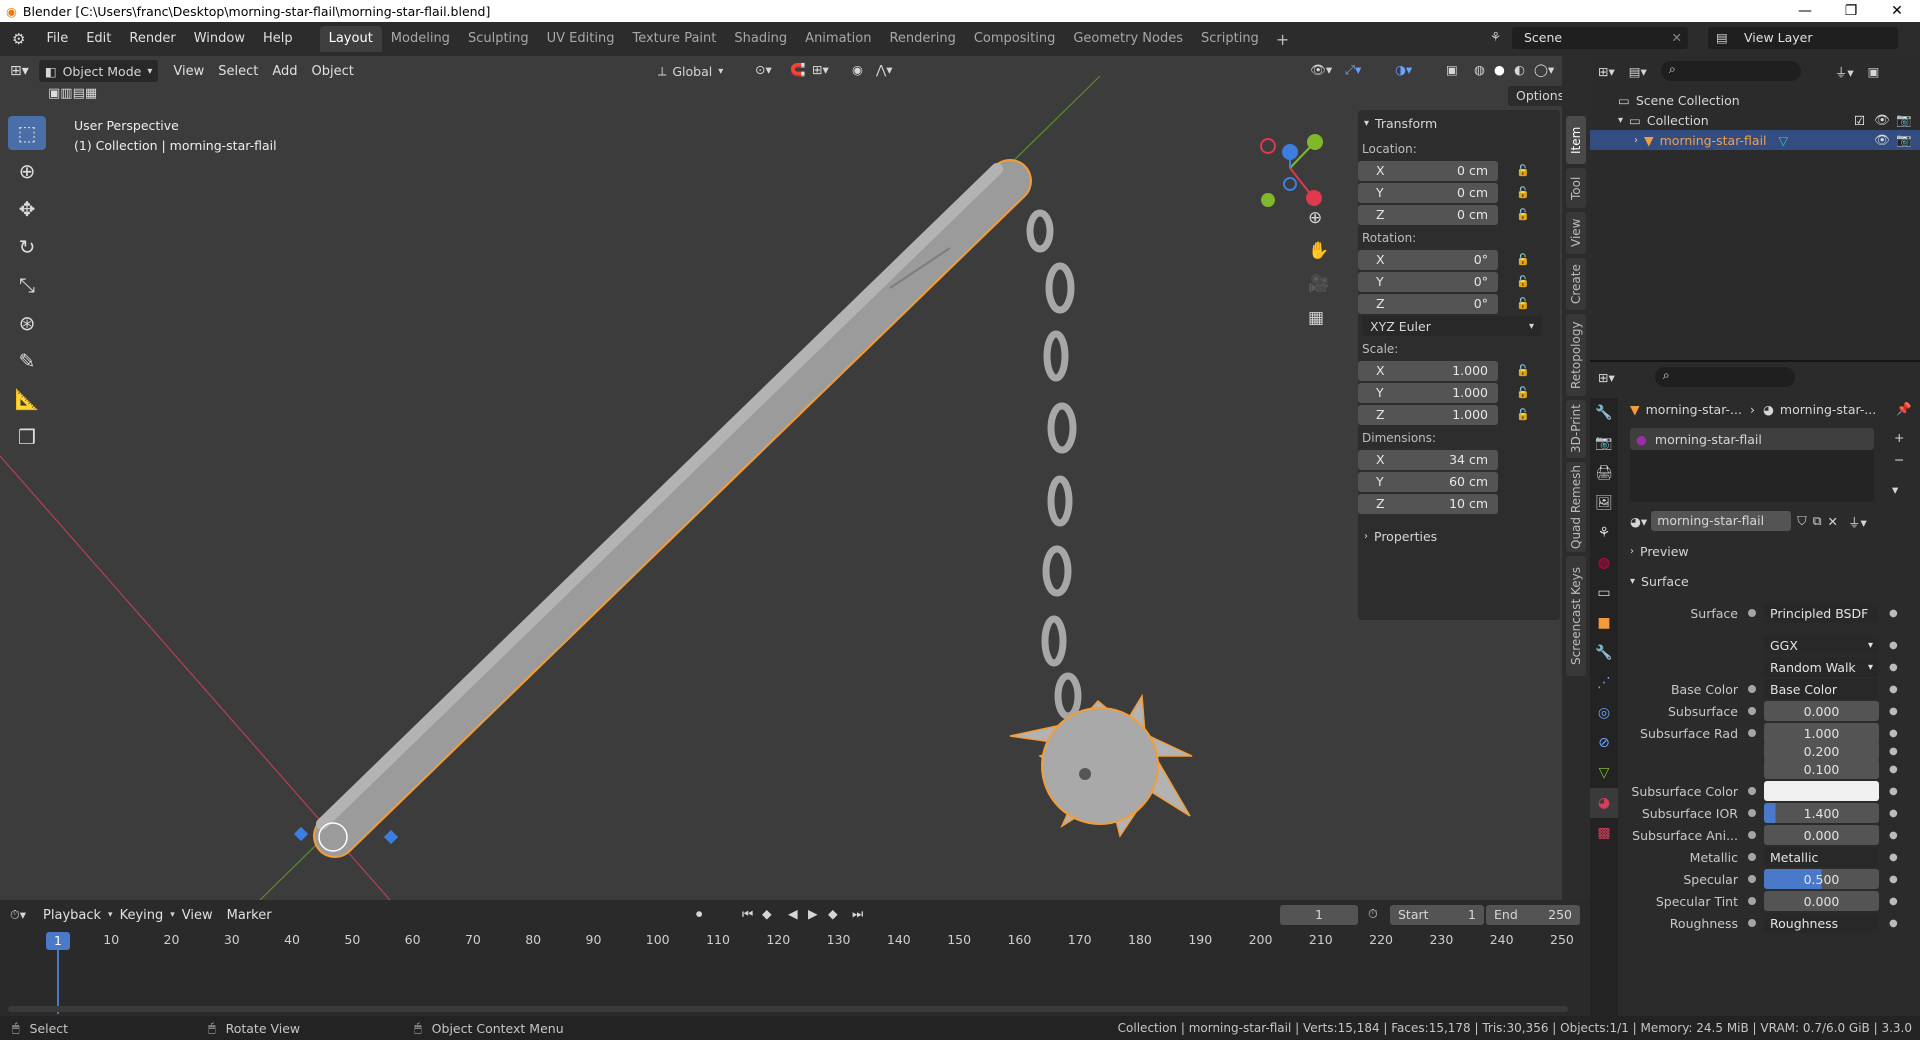  Describe the element at coordinates (1319, 915) in the screenshot. I see `current-frame-field: 1` at that location.